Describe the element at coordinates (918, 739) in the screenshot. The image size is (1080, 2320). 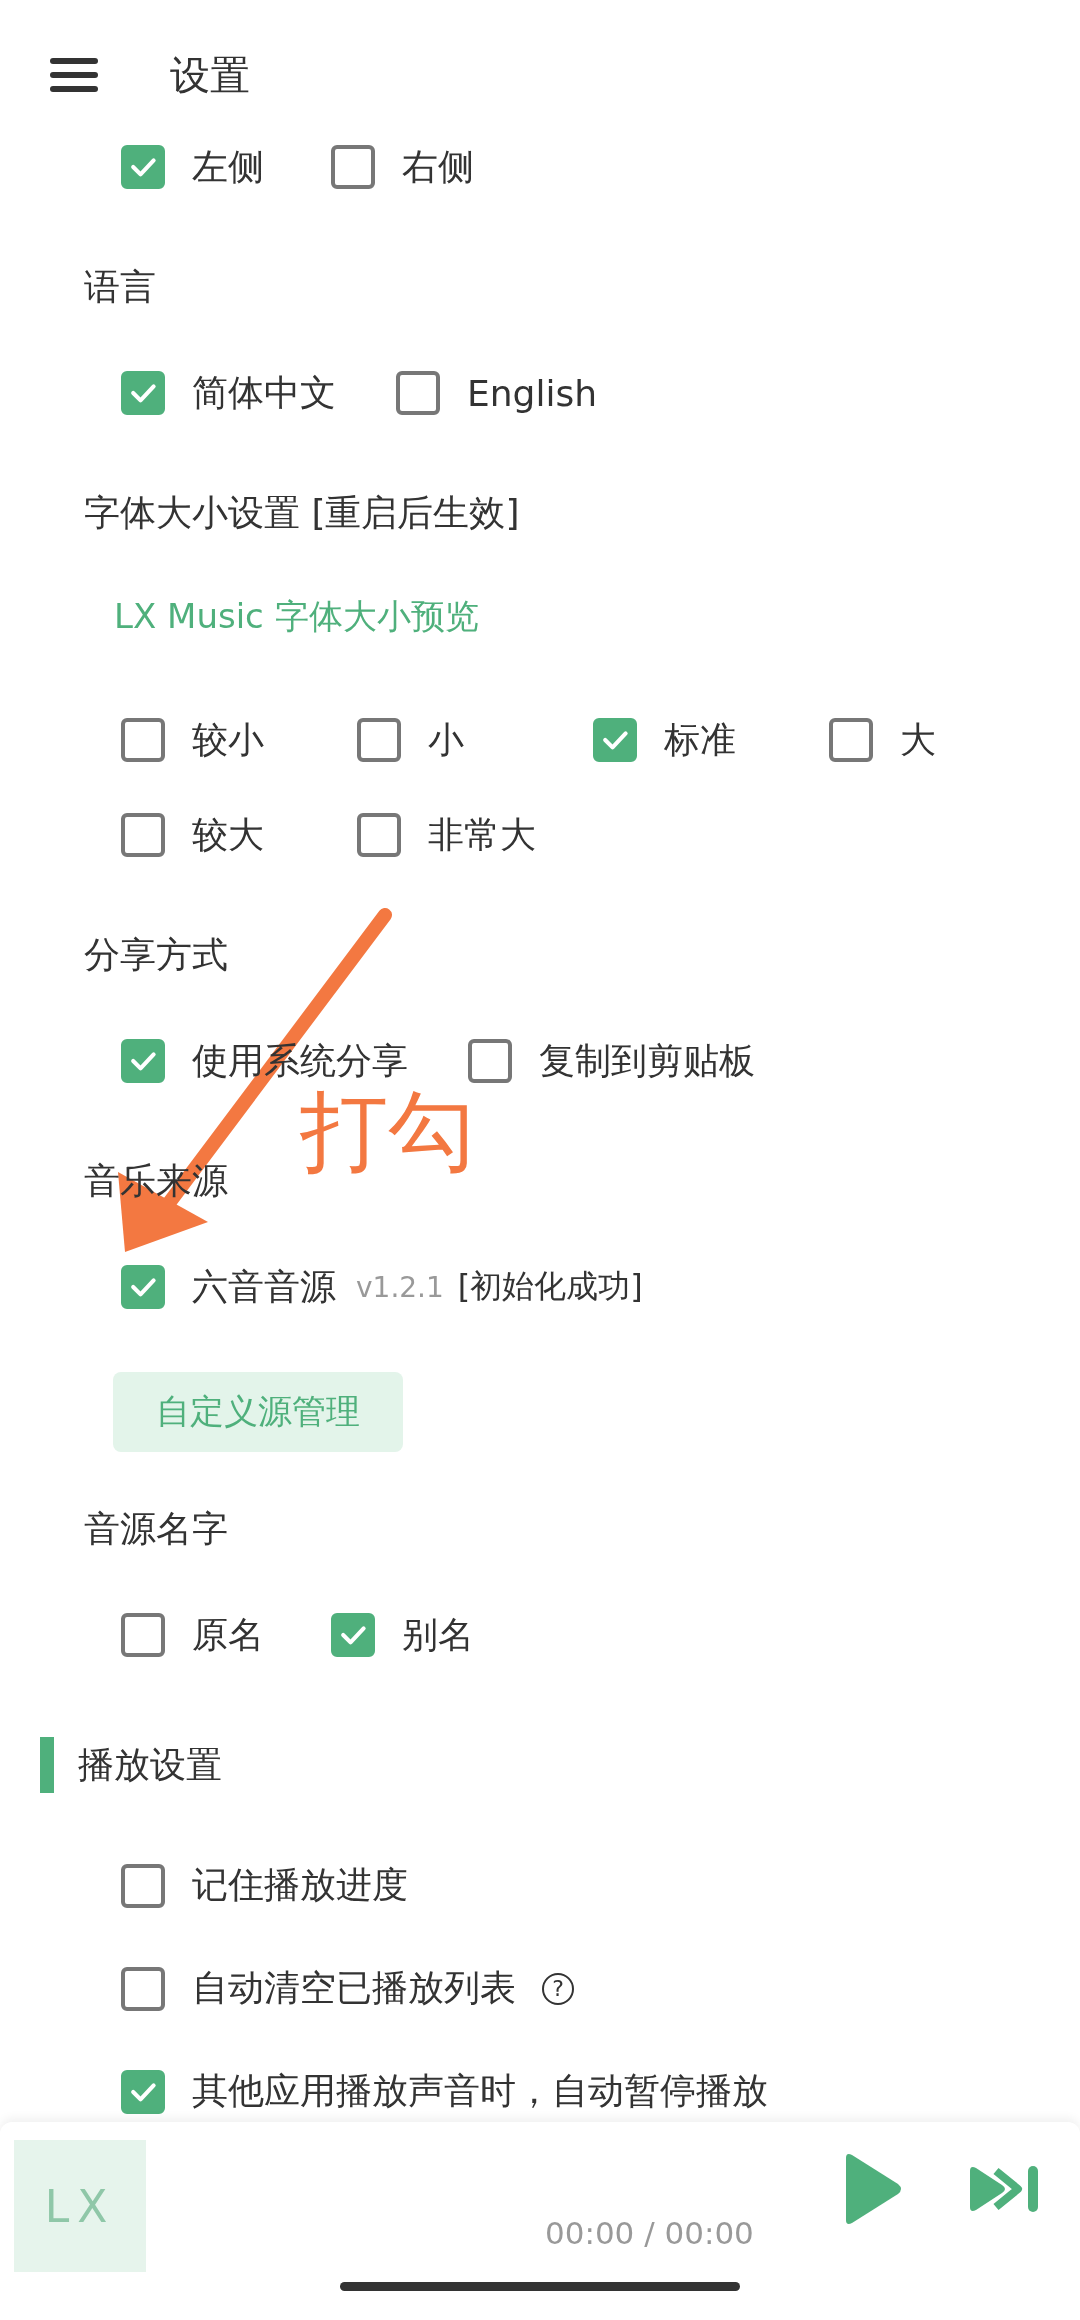
I see `option-label: 大` at that location.